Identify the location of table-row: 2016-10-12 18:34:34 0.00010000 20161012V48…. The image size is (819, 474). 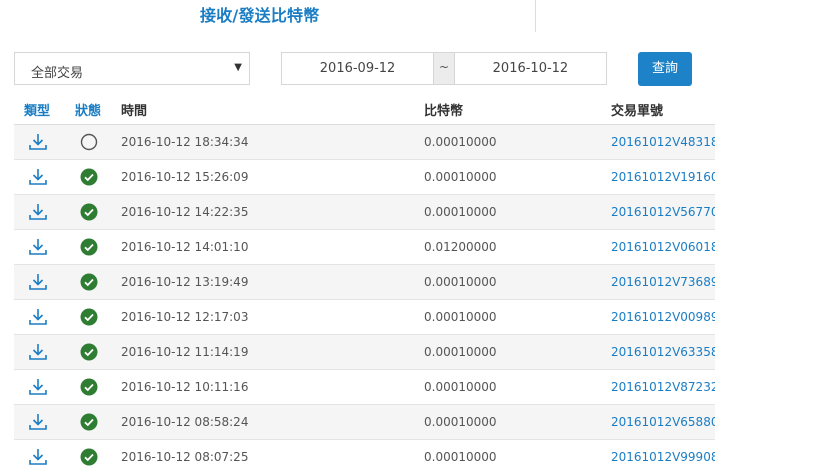
(364, 142).